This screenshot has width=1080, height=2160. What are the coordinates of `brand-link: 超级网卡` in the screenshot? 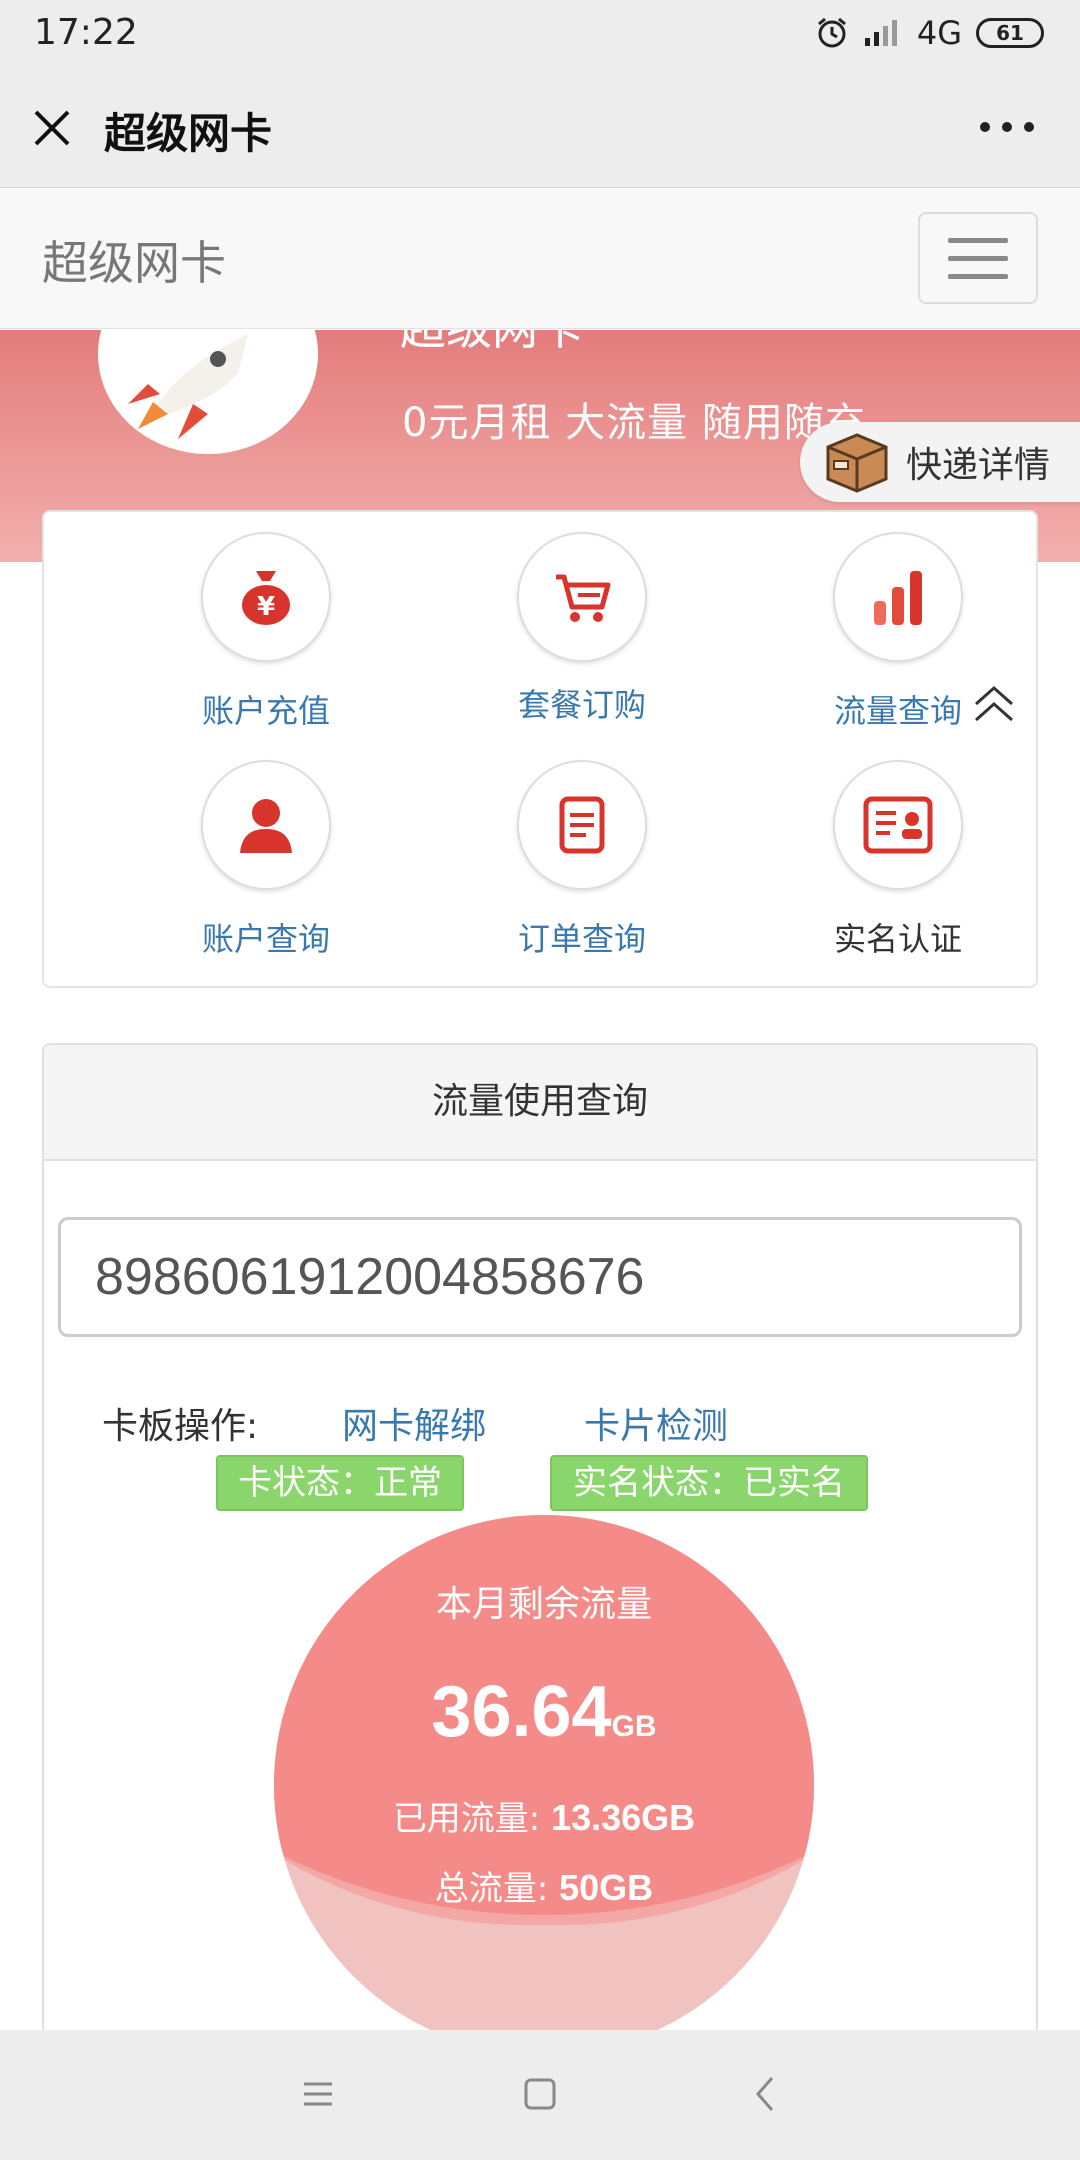 It's located at (134, 260).